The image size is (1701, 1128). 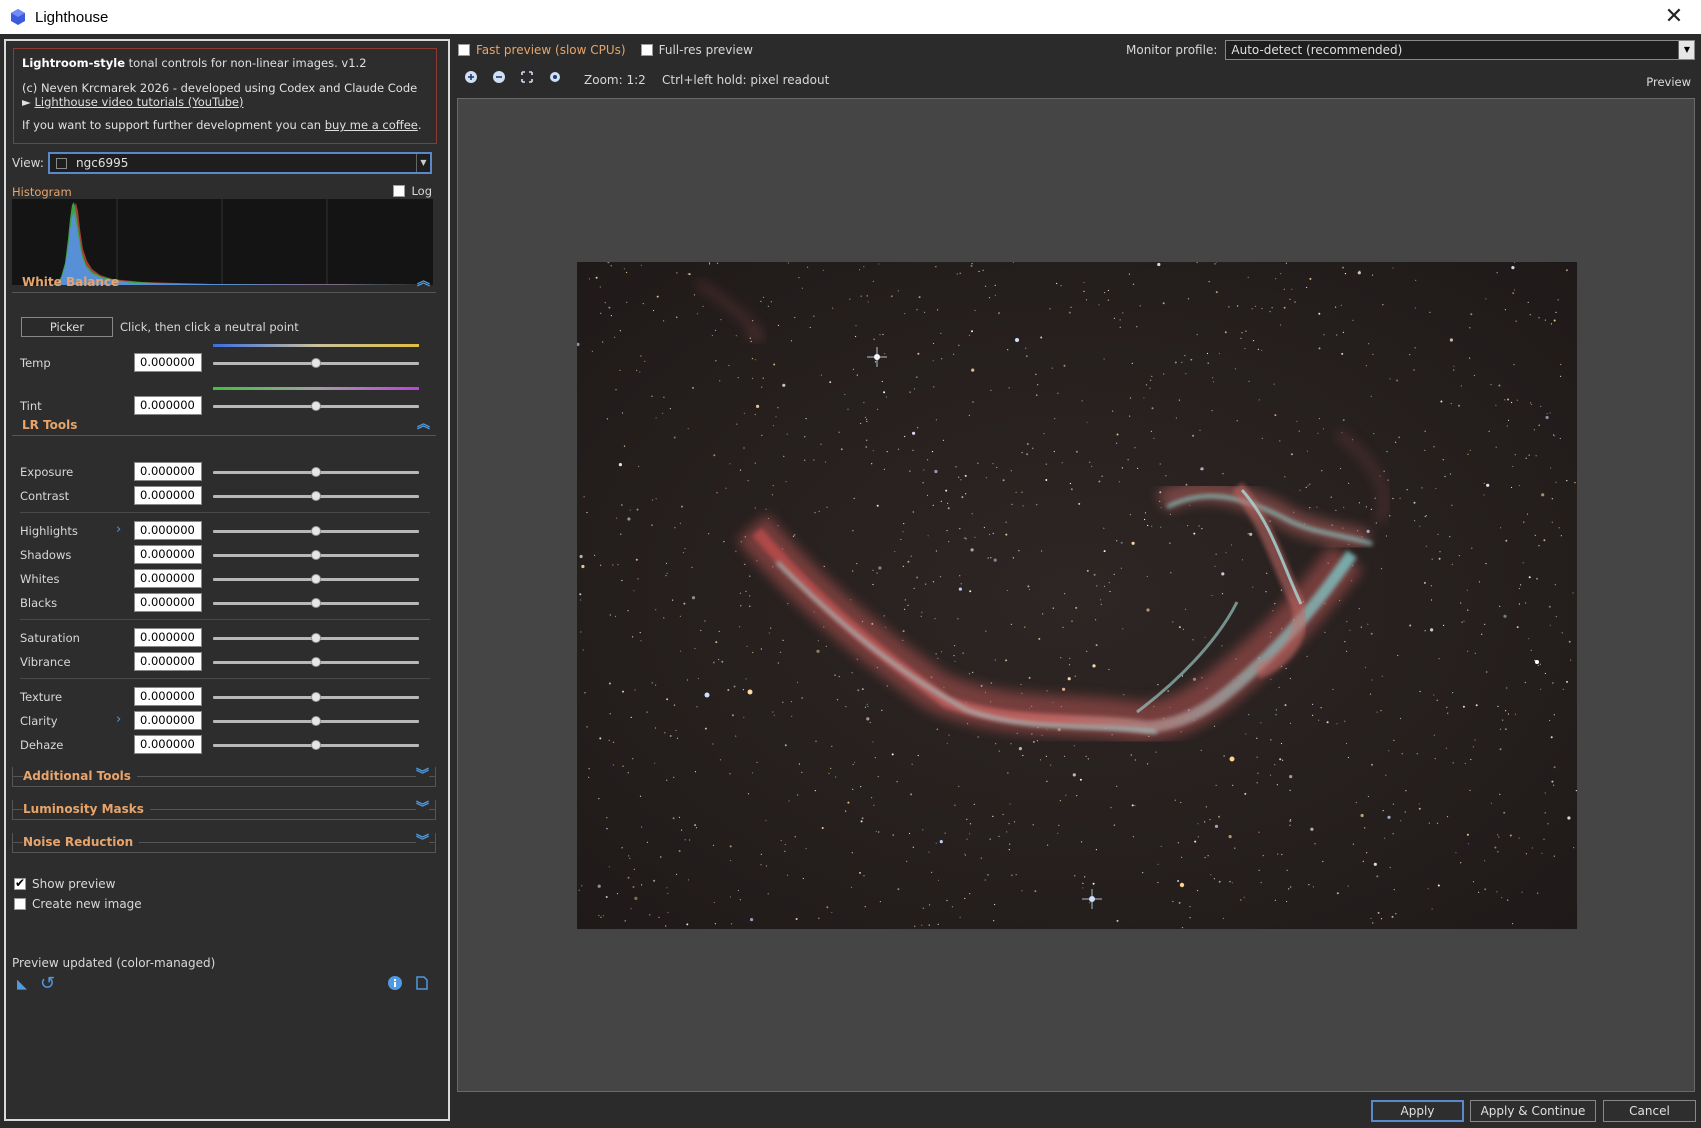 I want to click on view-label: View:, so click(x=28, y=163).